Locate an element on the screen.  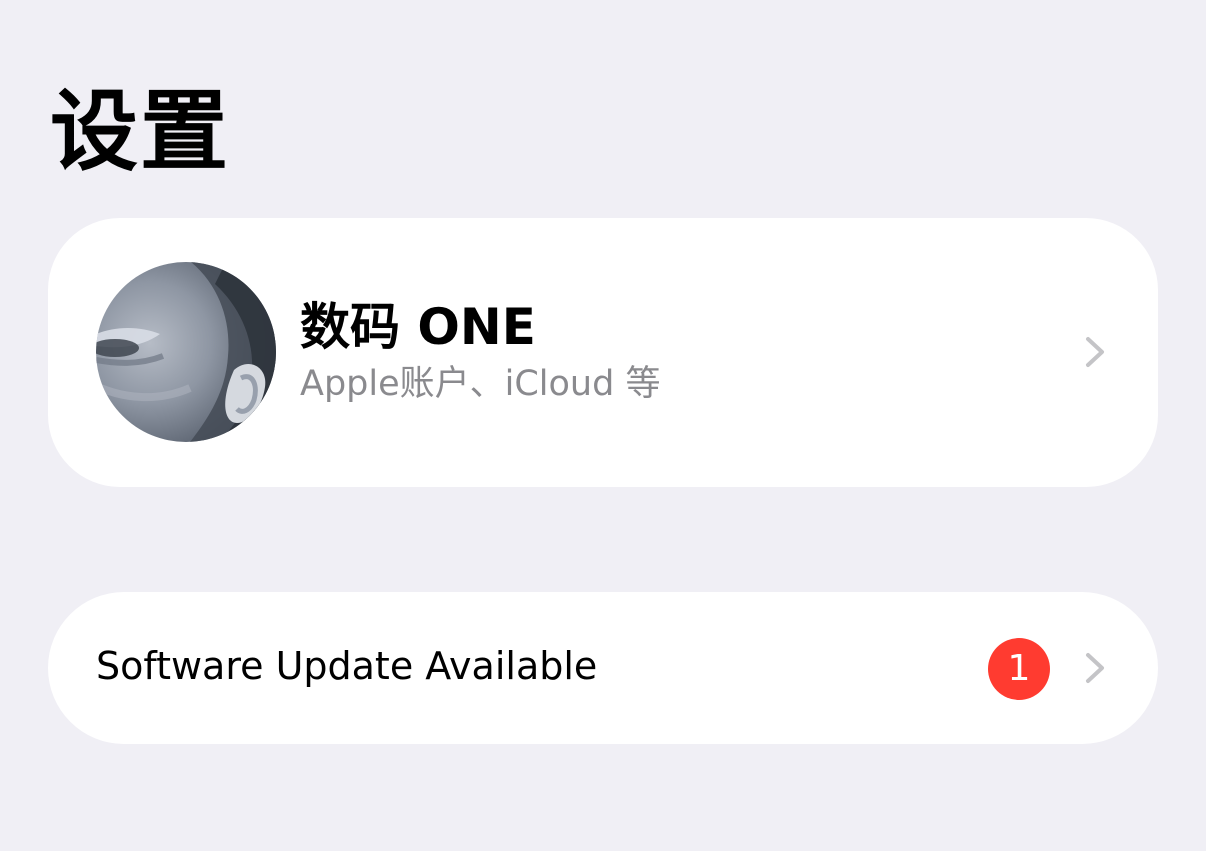
profile-avatar is located at coordinates (186, 352).